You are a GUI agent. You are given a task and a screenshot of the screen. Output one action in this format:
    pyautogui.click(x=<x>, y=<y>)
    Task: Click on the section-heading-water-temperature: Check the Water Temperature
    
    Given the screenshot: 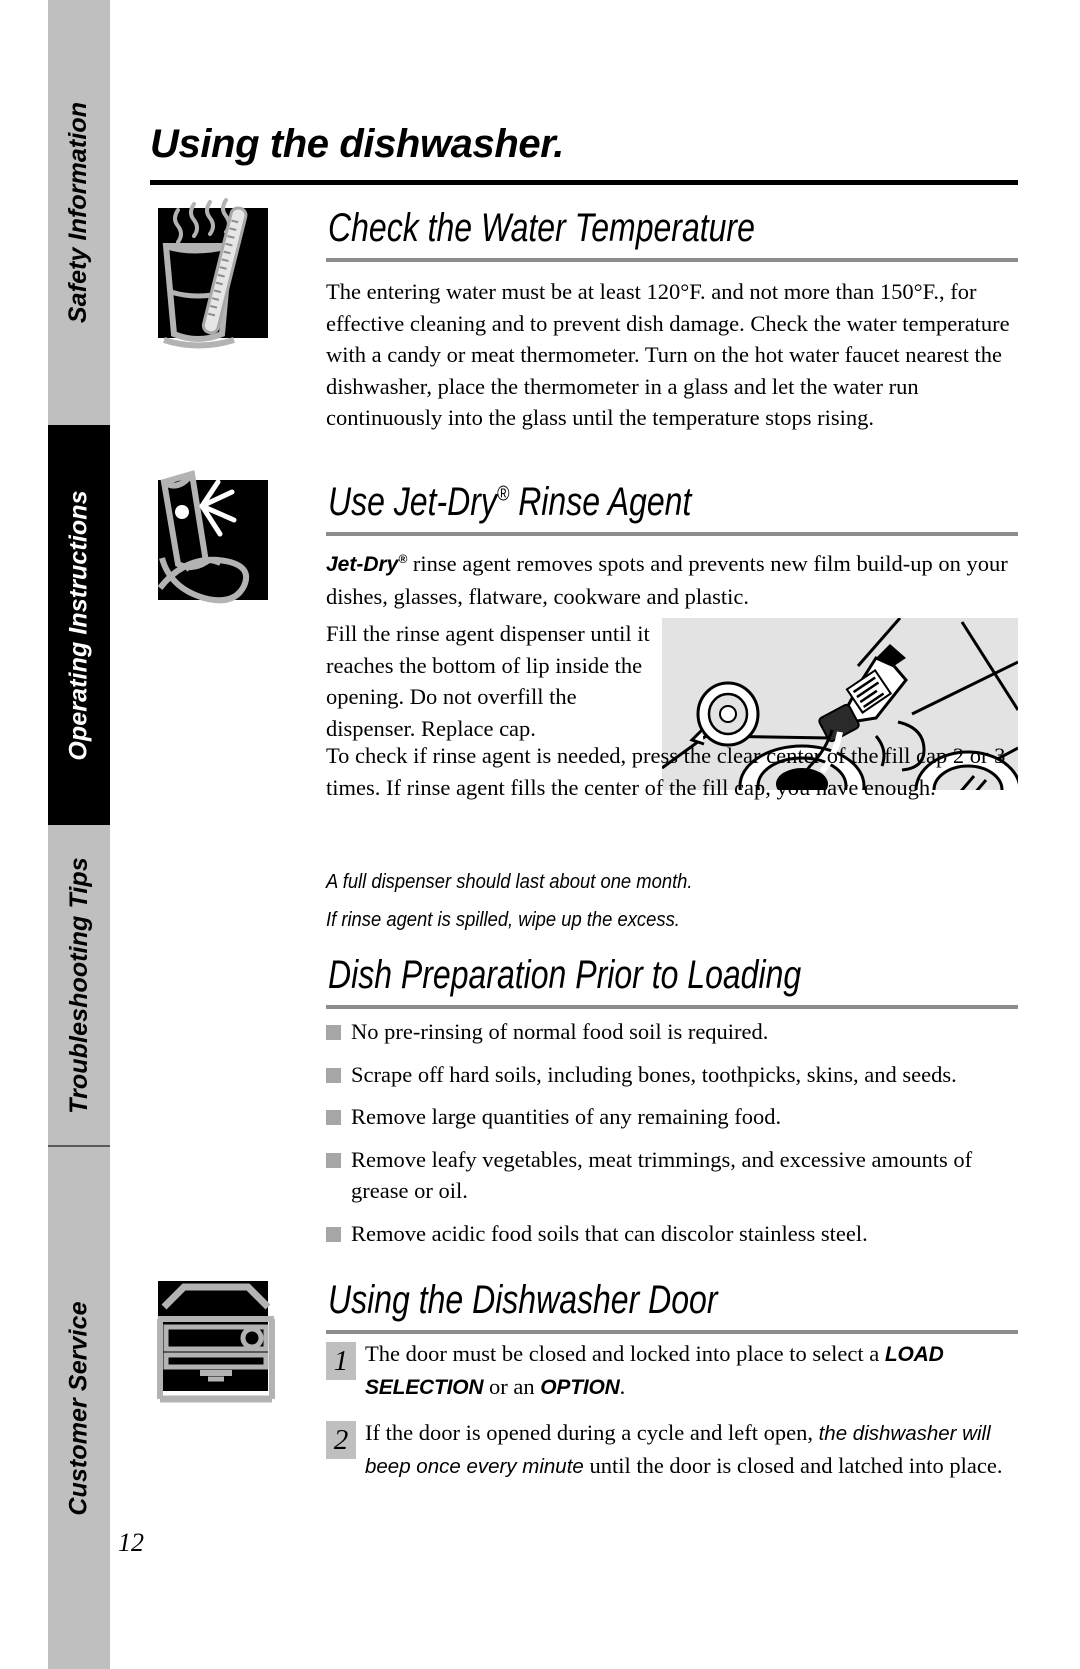 What is the action you would take?
    pyautogui.click(x=541, y=228)
    